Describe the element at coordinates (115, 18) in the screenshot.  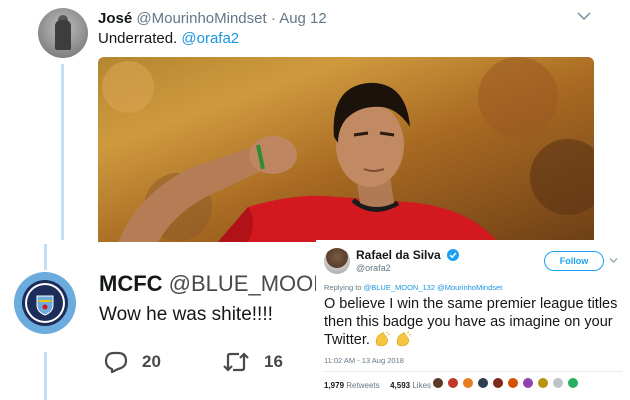
I see `jose-display-name: José` at that location.